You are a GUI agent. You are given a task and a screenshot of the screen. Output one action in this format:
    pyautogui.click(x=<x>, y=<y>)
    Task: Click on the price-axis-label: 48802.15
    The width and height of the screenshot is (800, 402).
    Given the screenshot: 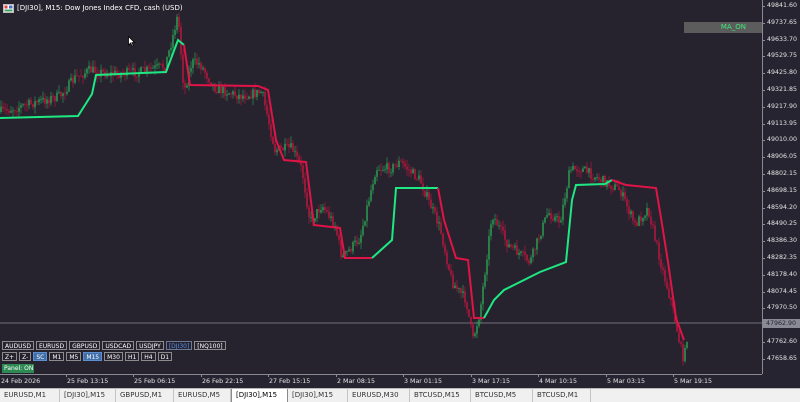 What is the action you would take?
    pyautogui.click(x=782, y=173)
    